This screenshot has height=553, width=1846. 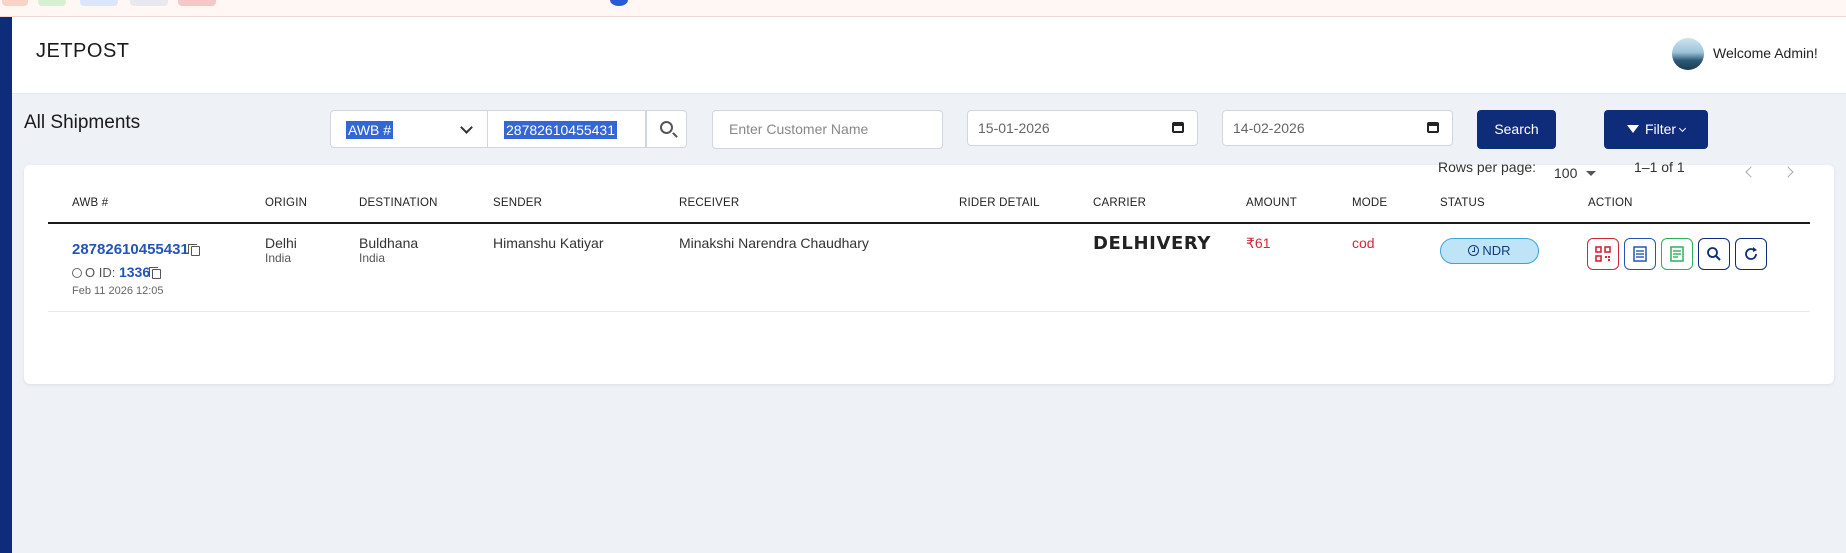 What do you see at coordinates (1610, 203) in the screenshot?
I see `col-header-action: ACTION` at bounding box center [1610, 203].